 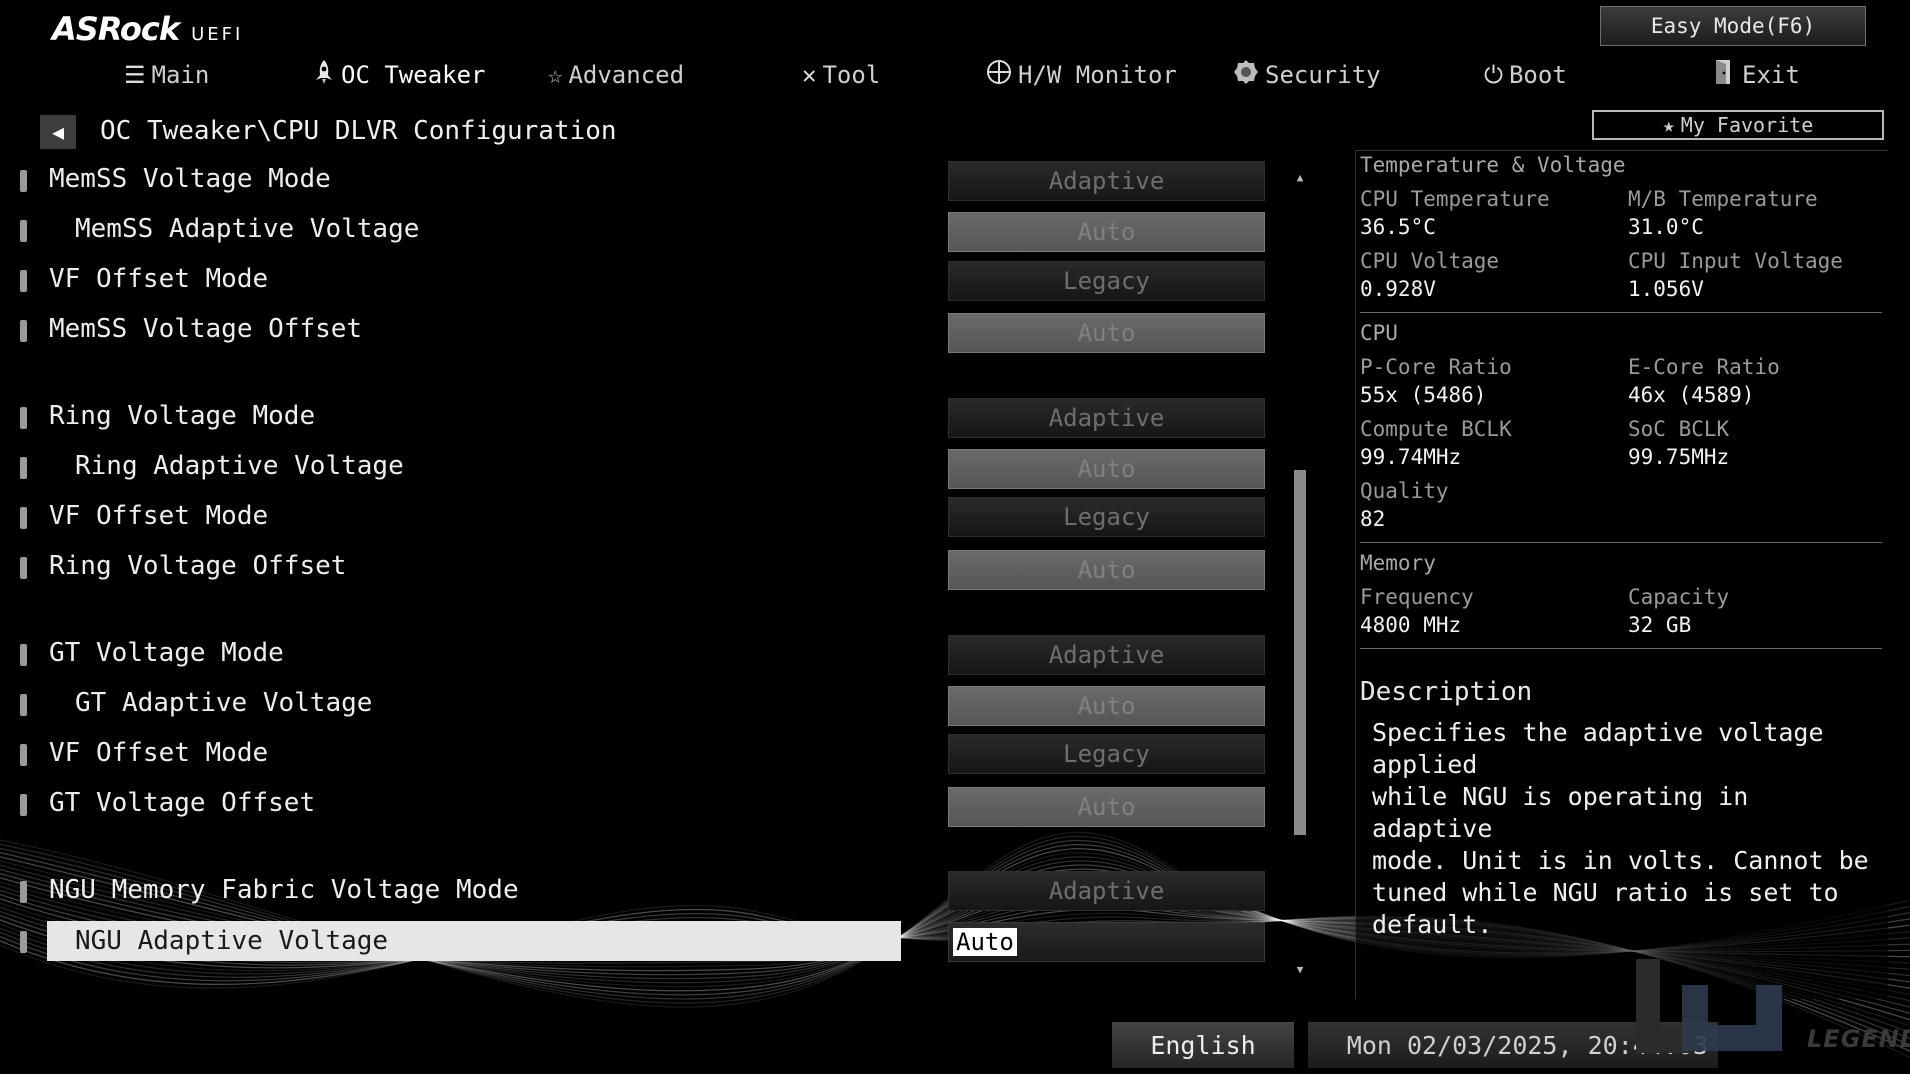 I want to click on easy-mode-button: Easy Mode(F6), so click(x=1733, y=26).